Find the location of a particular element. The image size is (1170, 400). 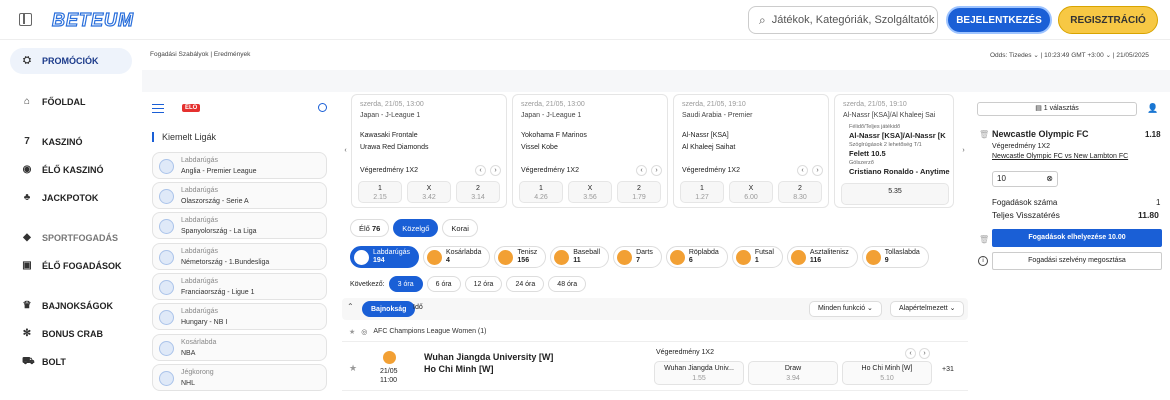

tab-upcoming: Közelgő is located at coordinates (416, 228).